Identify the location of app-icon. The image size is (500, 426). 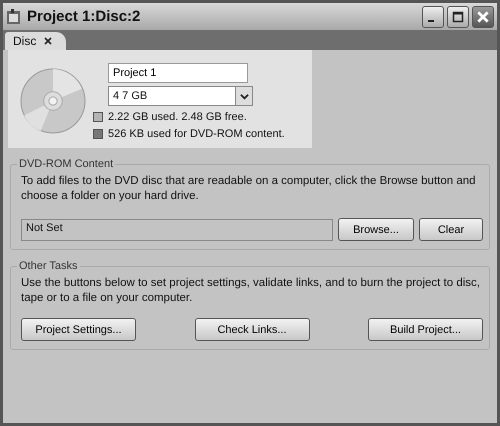
(14, 16).